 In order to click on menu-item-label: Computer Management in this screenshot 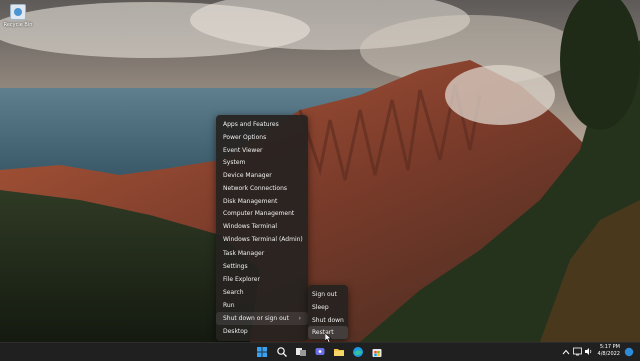, I will do `click(259, 213)`.